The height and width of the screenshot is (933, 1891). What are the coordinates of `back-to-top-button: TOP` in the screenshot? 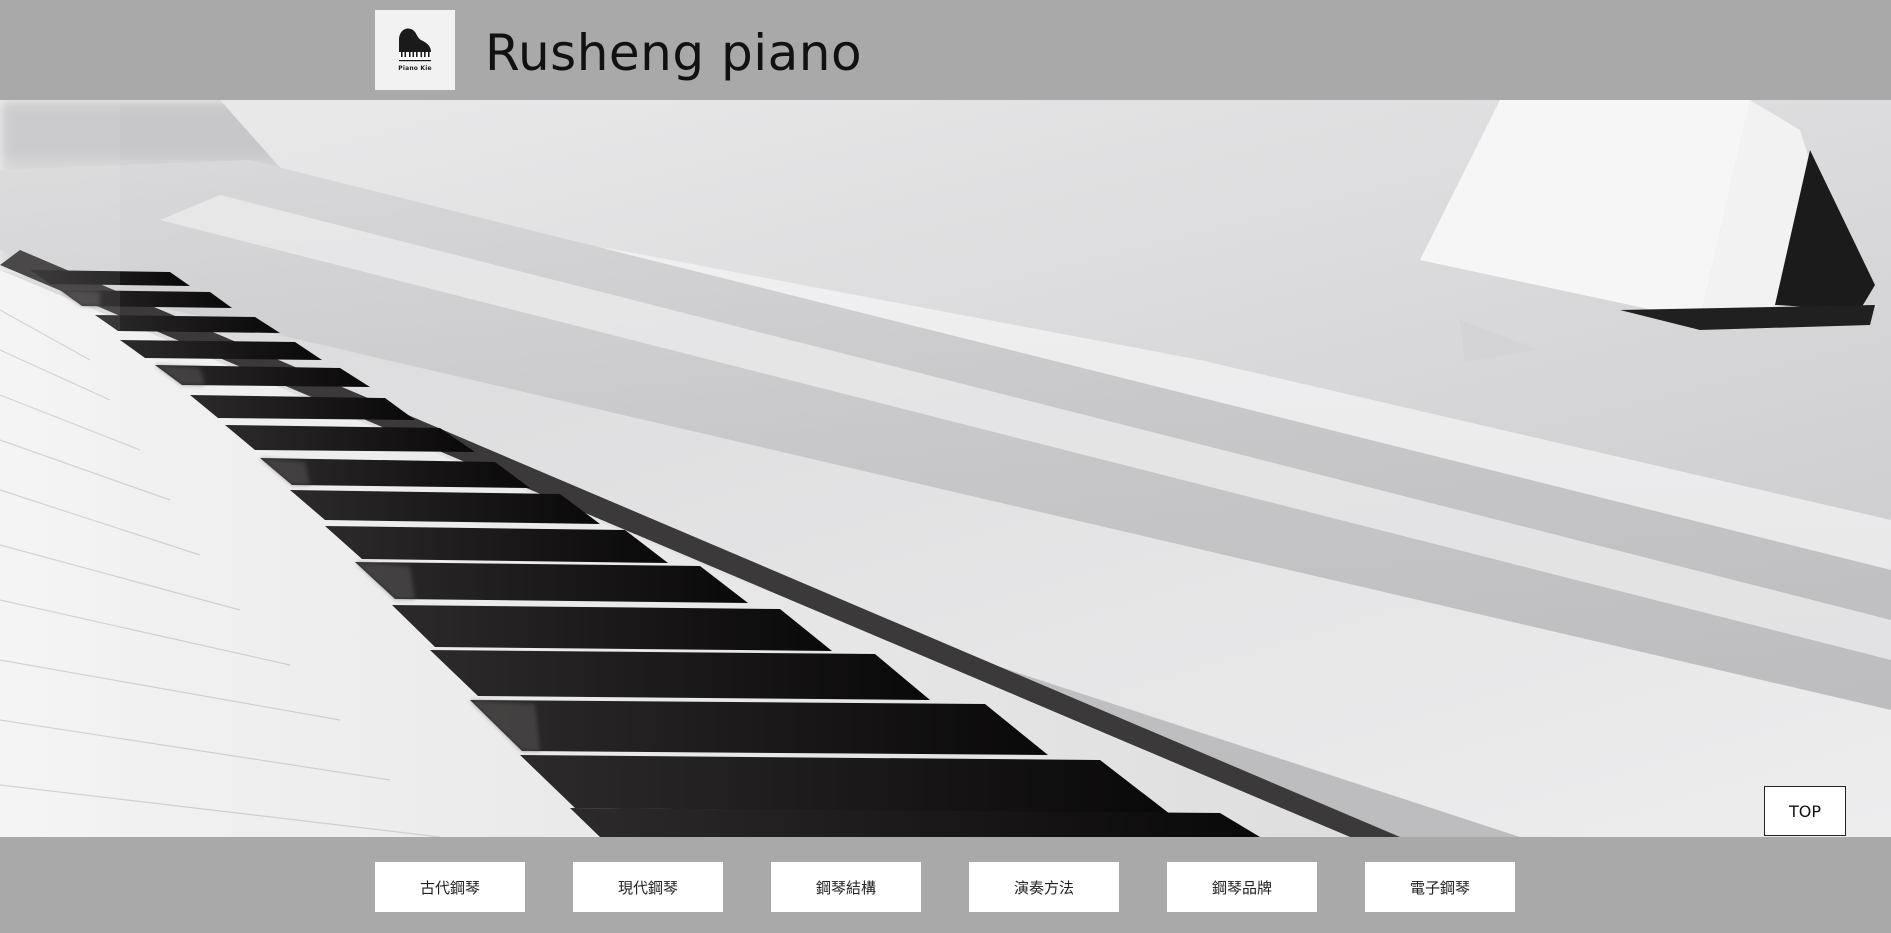 It's located at (1805, 811).